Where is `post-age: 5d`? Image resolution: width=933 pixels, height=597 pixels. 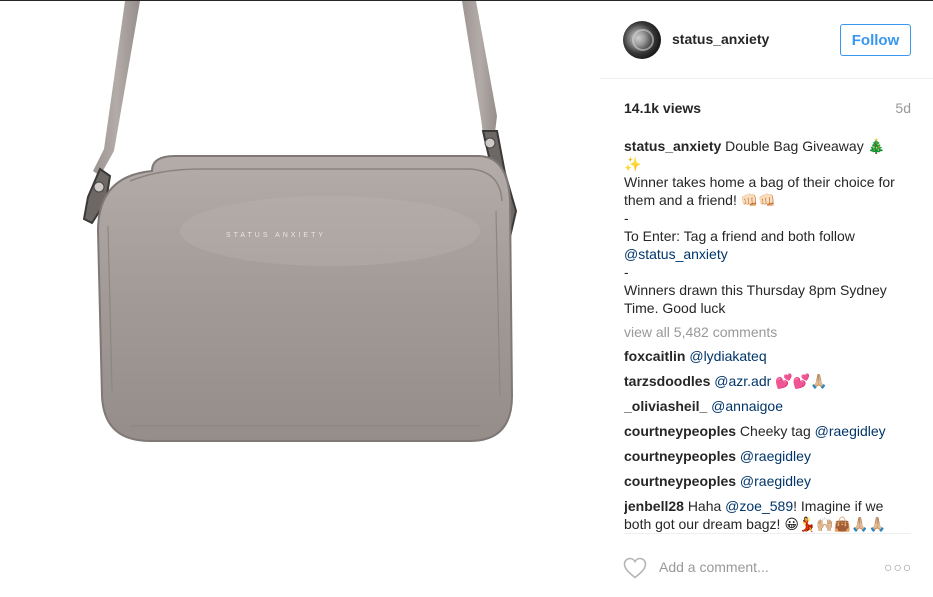
post-age: 5d is located at coordinates (903, 108).